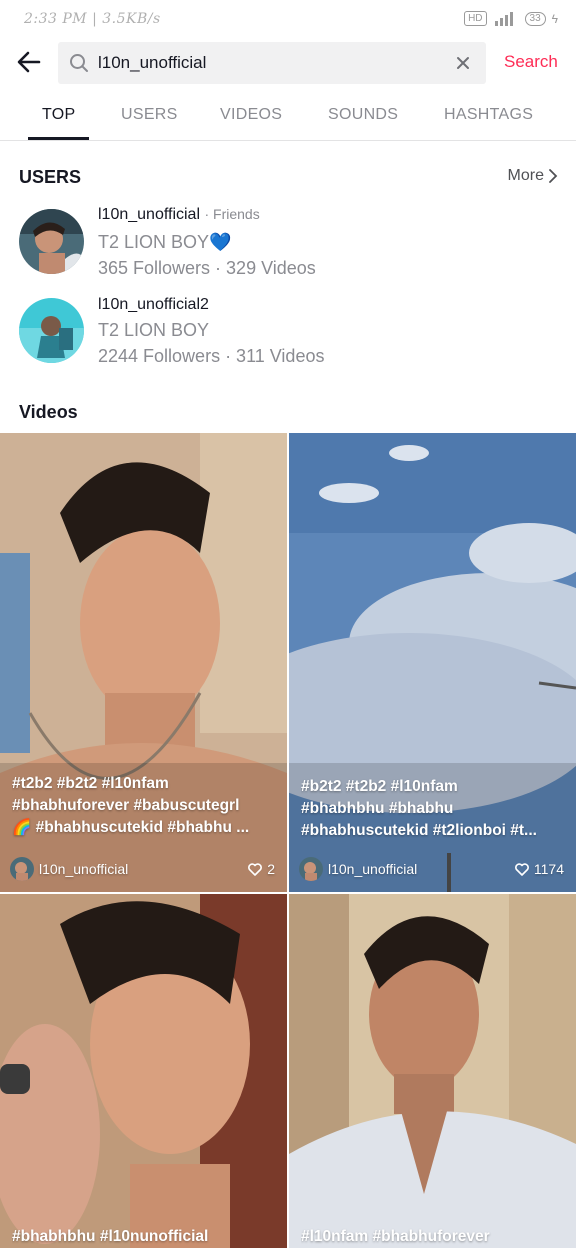 Image resolution: width=576 pixels, height=1248 pixels. Describe the element at coordinates (535, 18) in the screenshot. I see `battery-icon: 33` at that location.